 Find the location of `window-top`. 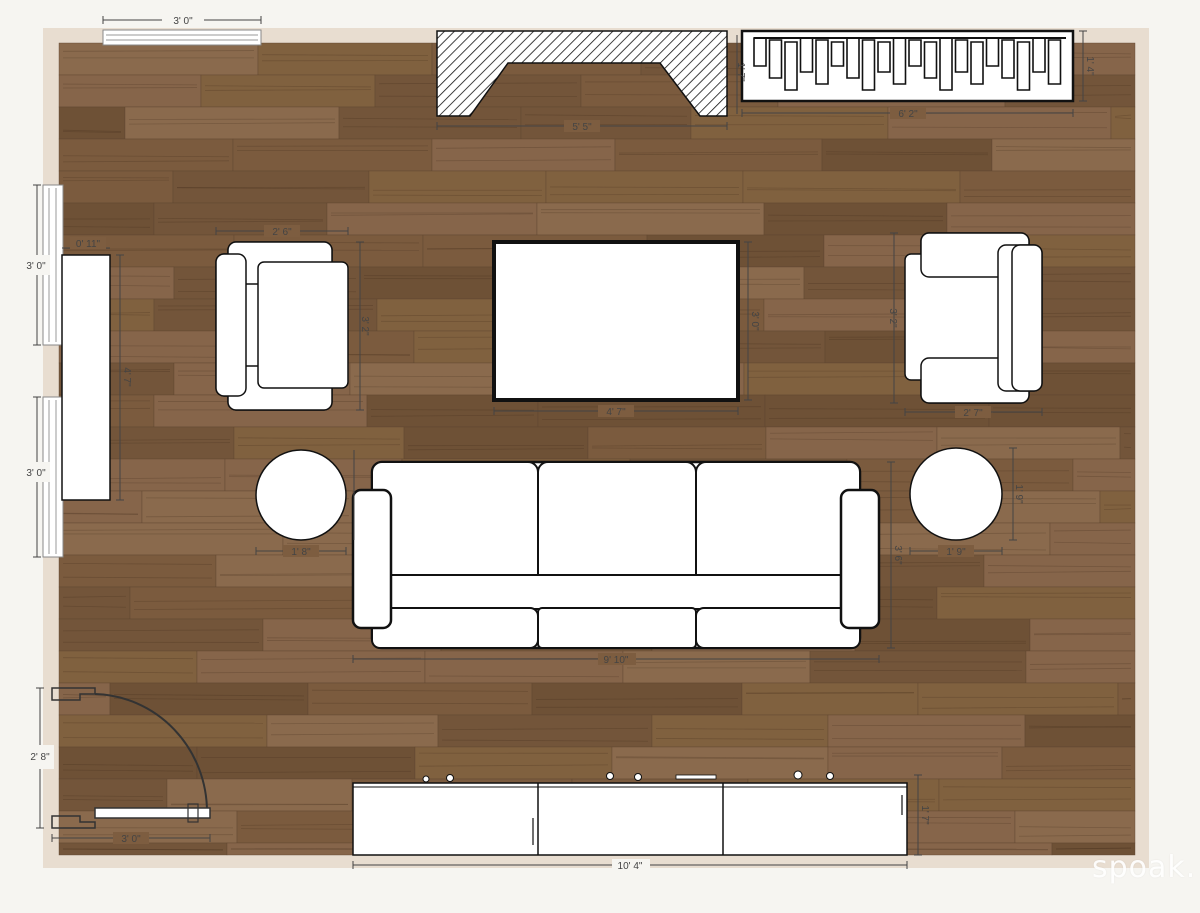

window-top is located at coordinates (182, 37).